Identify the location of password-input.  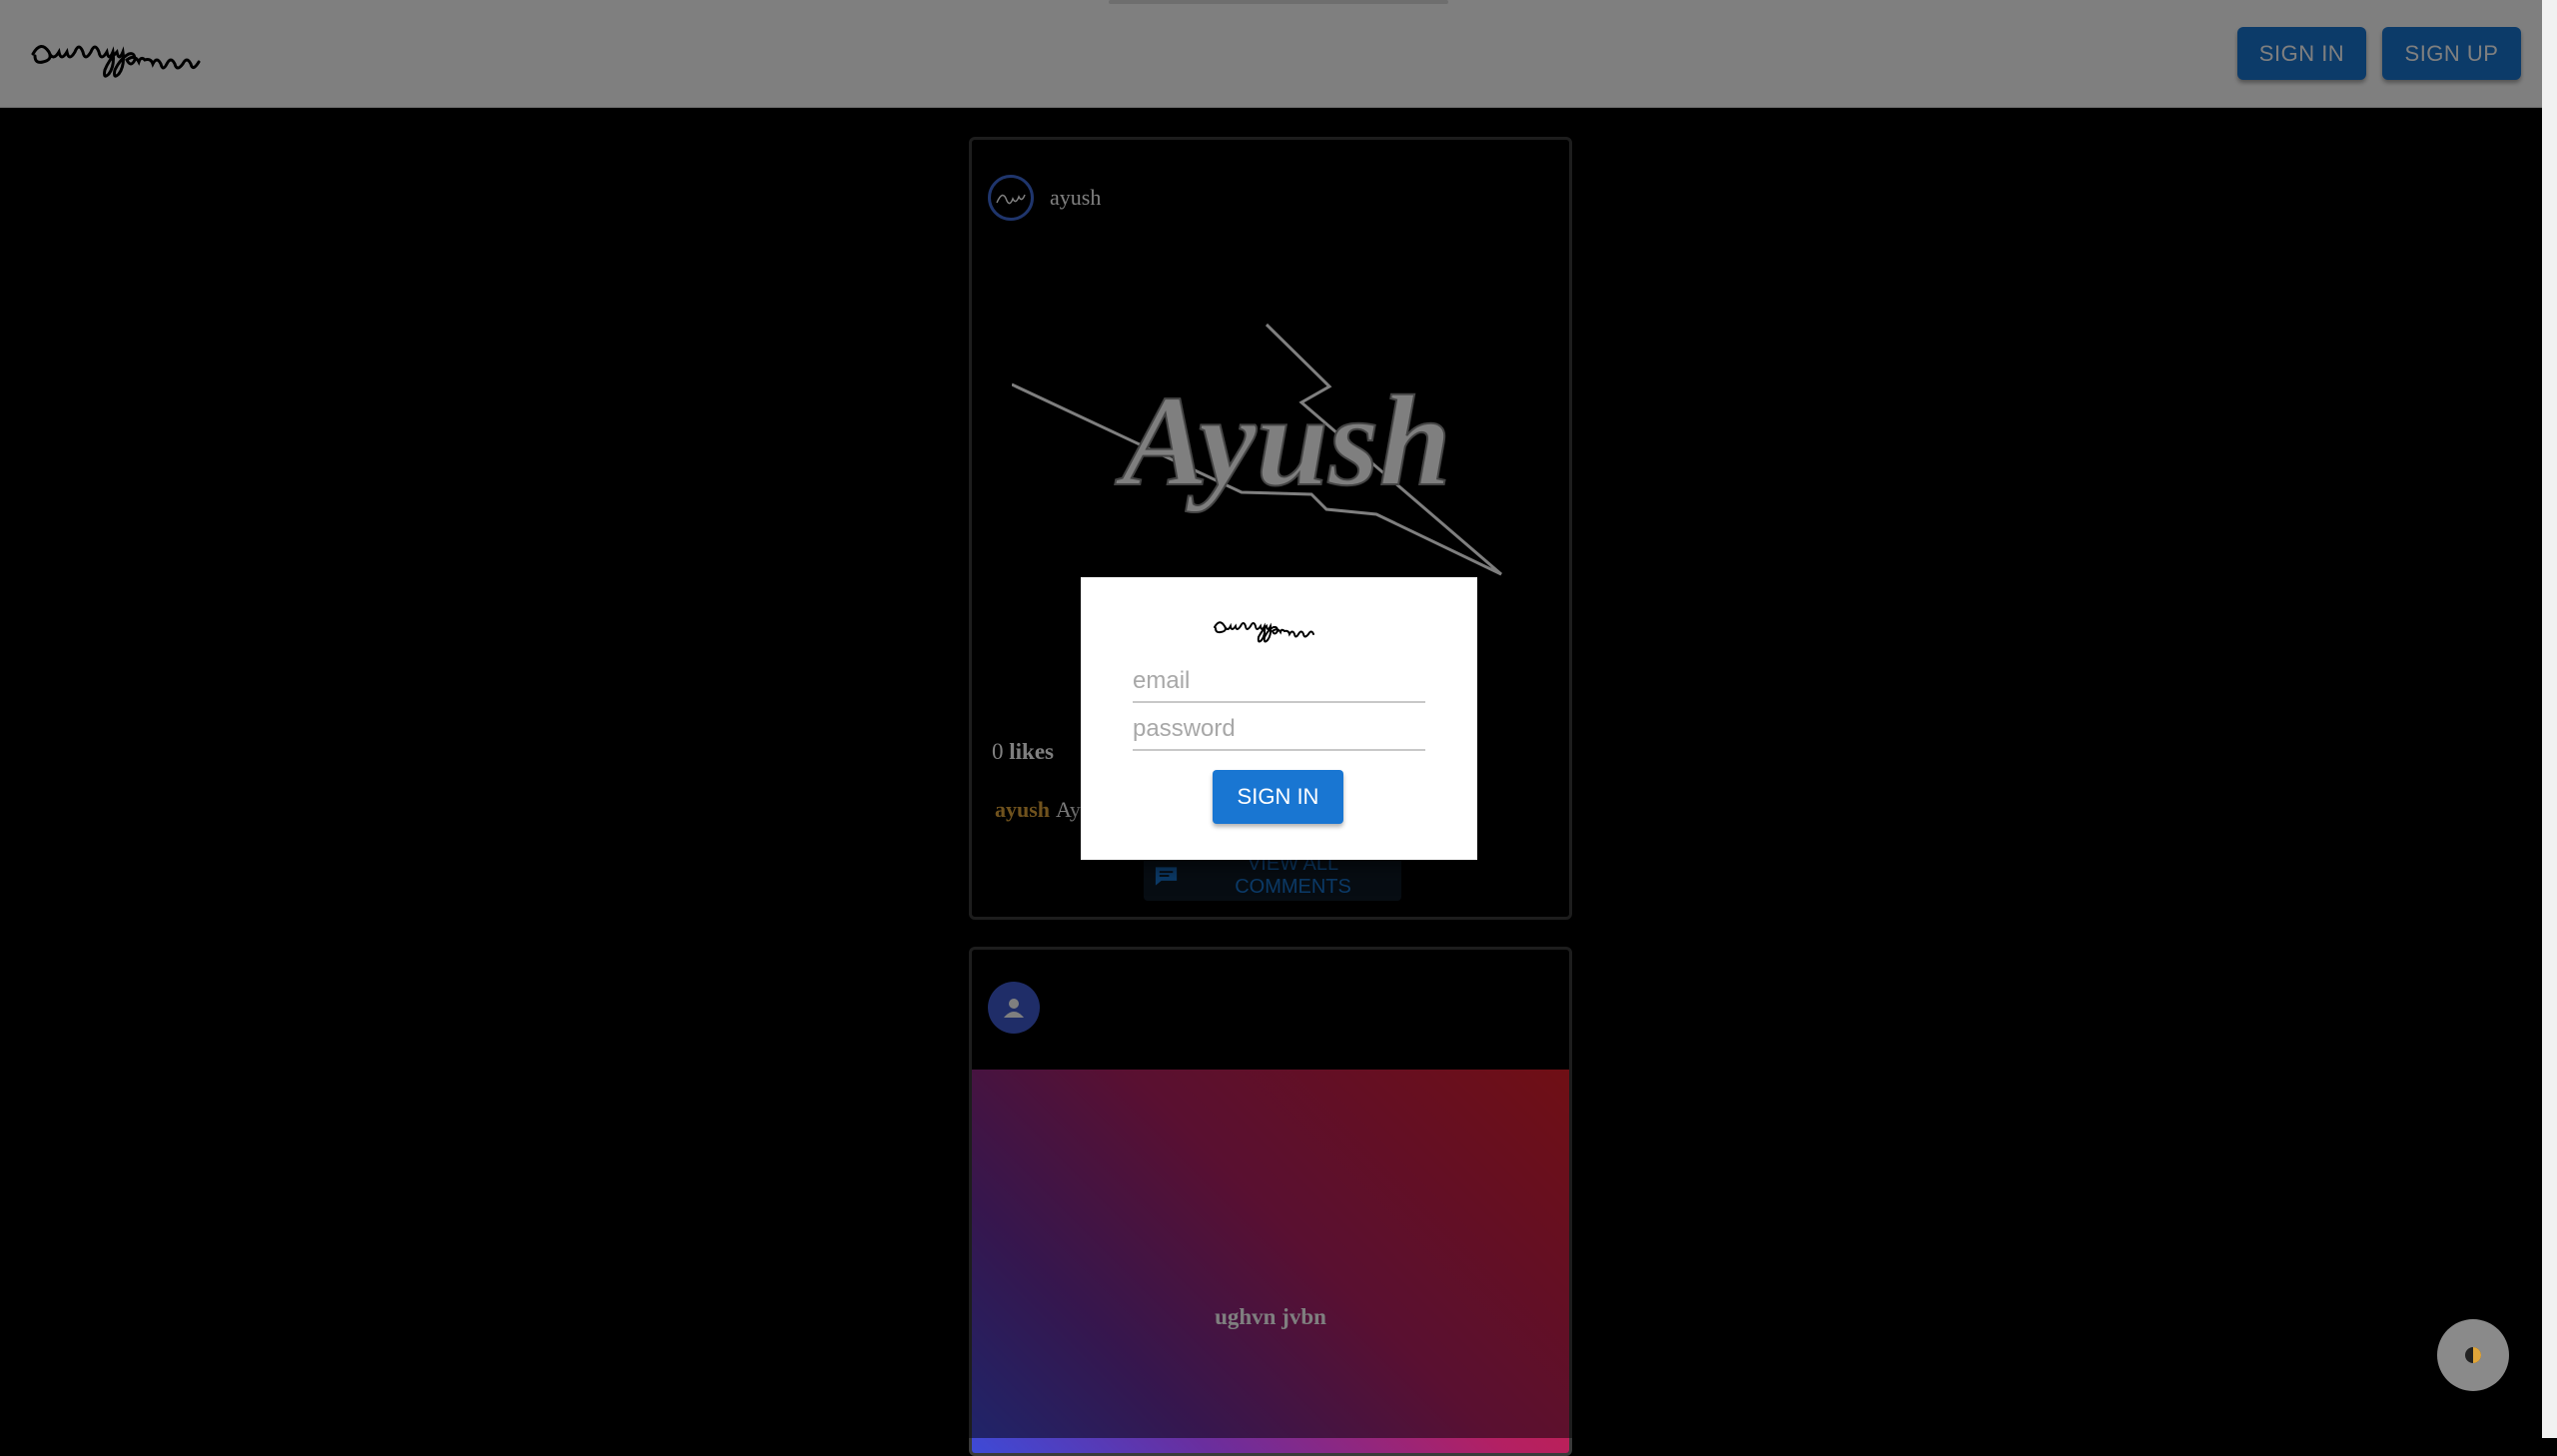
(1279, 733).